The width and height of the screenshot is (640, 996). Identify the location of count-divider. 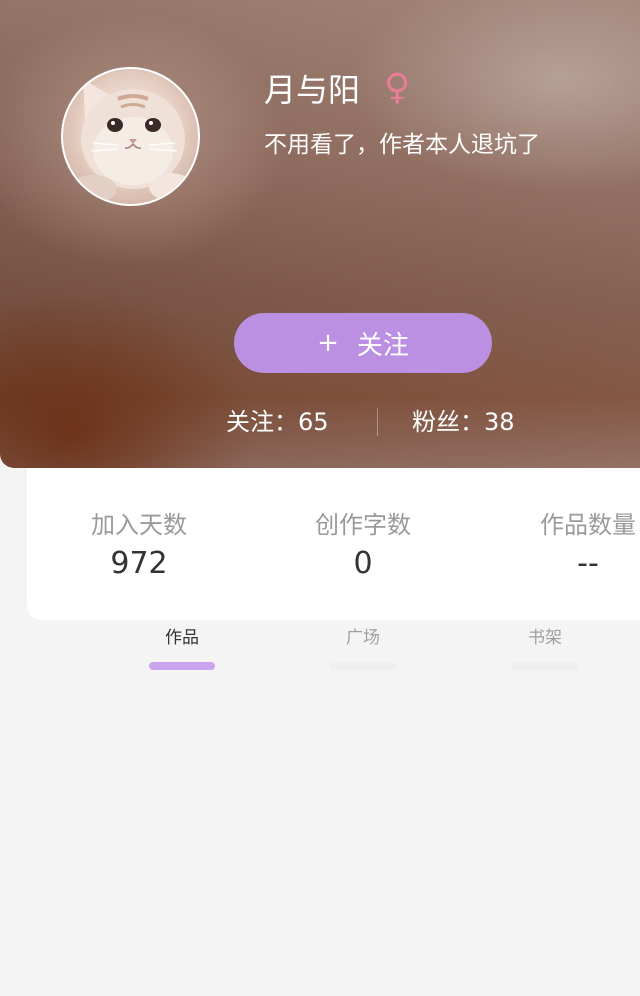
(377, 422).